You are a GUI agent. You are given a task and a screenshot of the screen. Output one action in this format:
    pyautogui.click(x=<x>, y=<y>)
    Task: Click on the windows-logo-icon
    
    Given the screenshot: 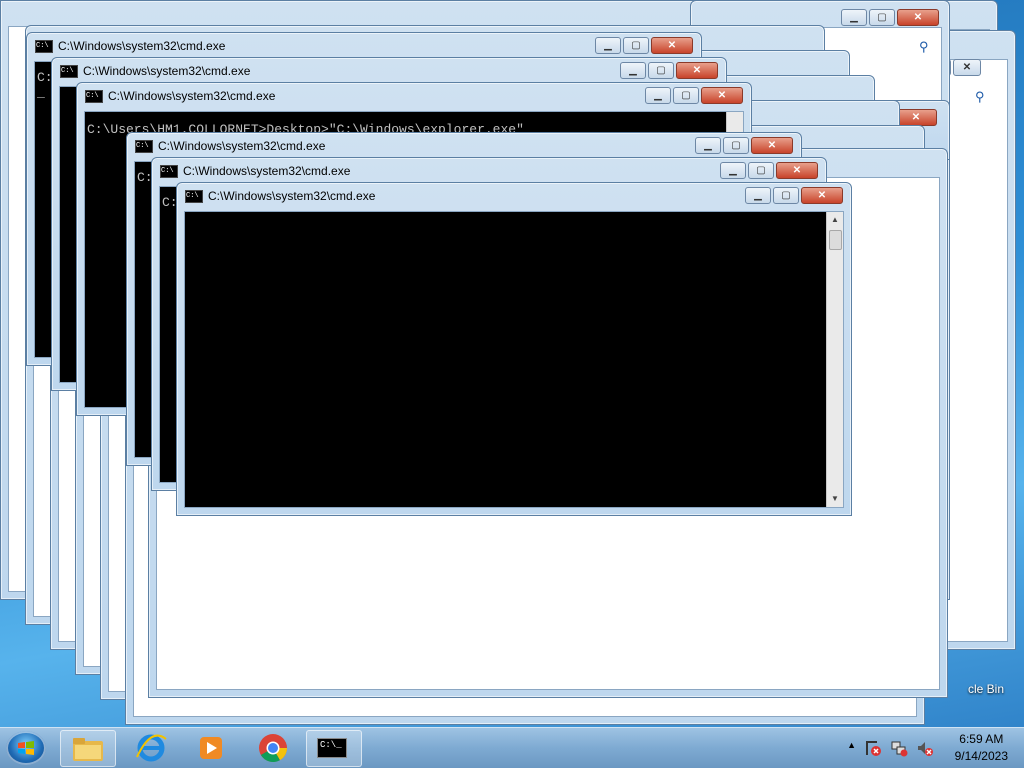 What is the action you would take?
    pyautogui.click(x=26, y=748)
    